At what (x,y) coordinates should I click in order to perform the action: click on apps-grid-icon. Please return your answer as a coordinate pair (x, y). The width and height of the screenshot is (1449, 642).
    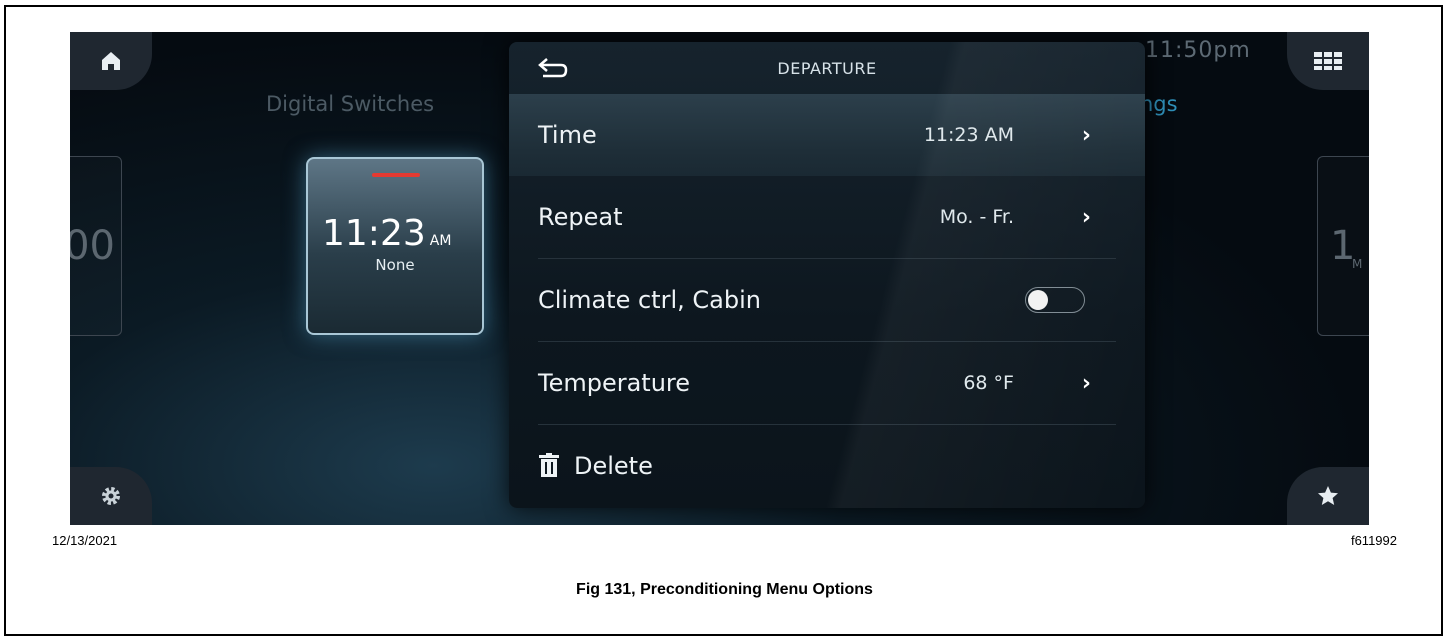
    Looking at the image, I should click on (1328, 61).